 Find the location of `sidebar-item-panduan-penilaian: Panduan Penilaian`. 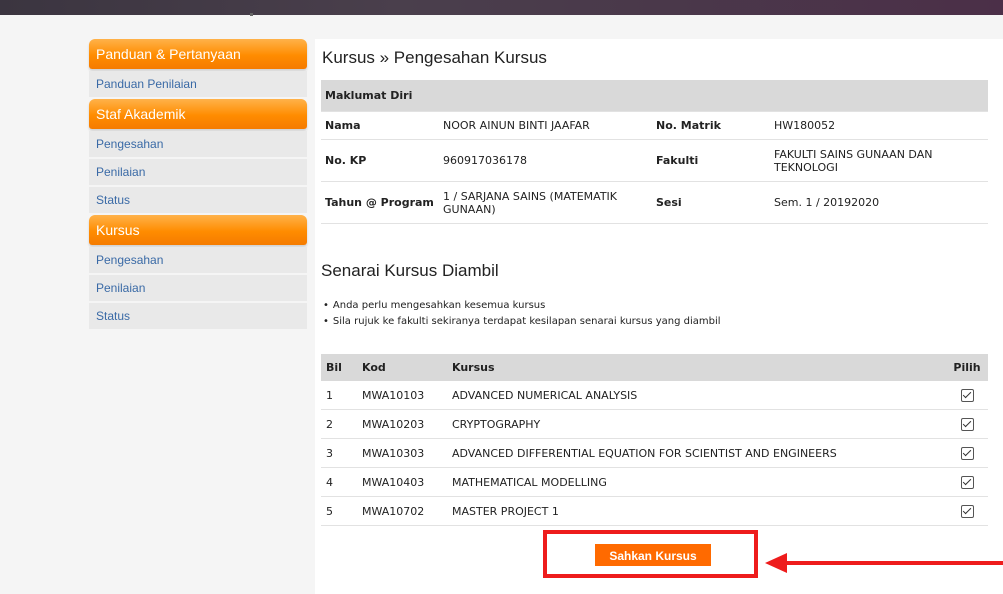

sidebar-item-panduan-penilaian: Panduan Penilaian is located at coordinates (198, 84).